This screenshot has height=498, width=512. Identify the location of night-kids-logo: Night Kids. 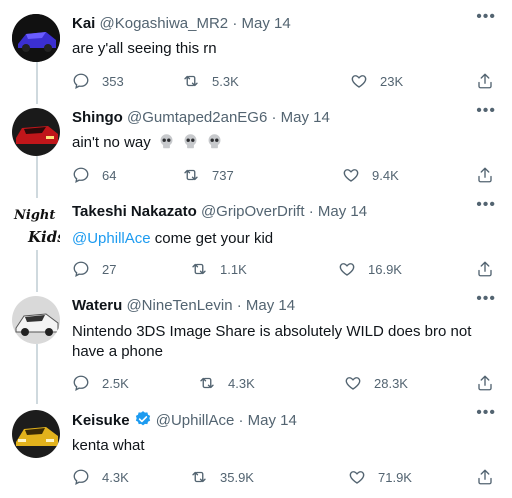
(36, 226).